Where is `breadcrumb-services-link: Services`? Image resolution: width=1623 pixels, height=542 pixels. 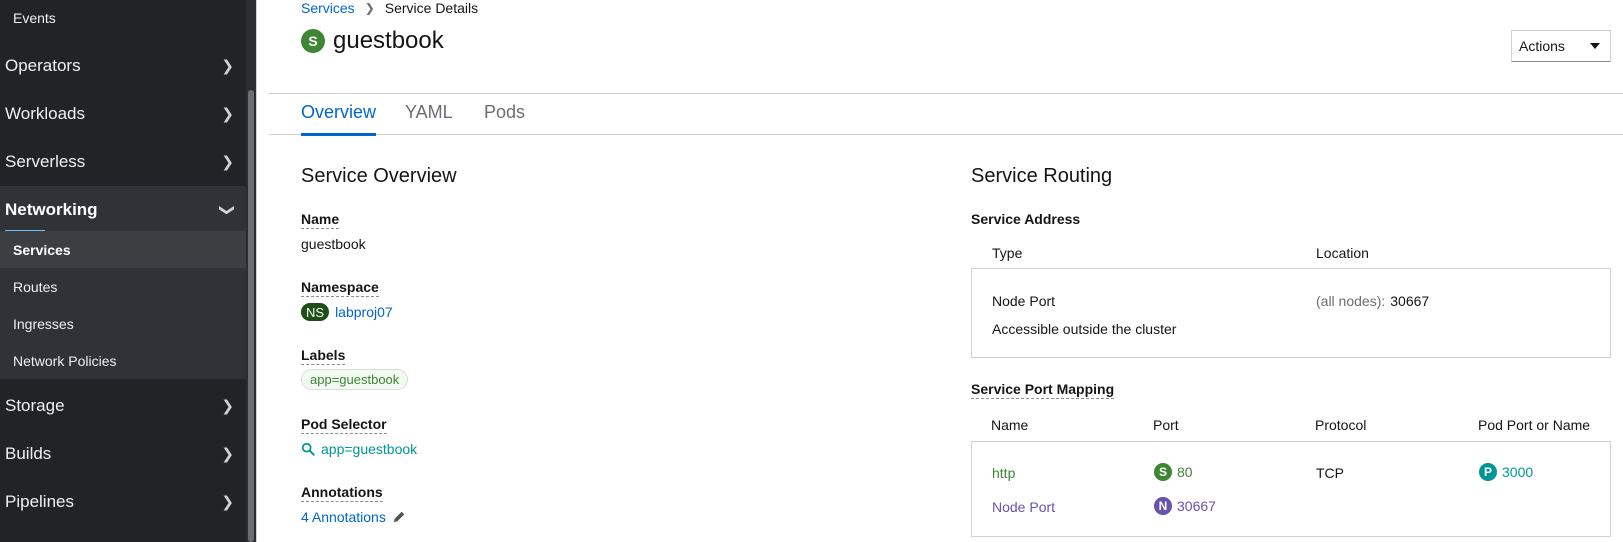 breadcrumb-services-link: Services is located at coordinates (328, 8).